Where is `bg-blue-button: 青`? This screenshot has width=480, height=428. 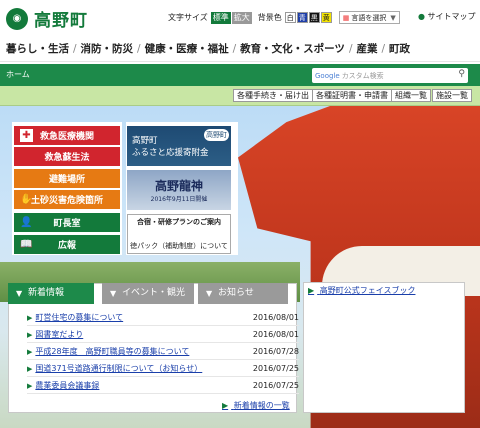
bg-blue-button: 青 is located at coordinates (302, 17).